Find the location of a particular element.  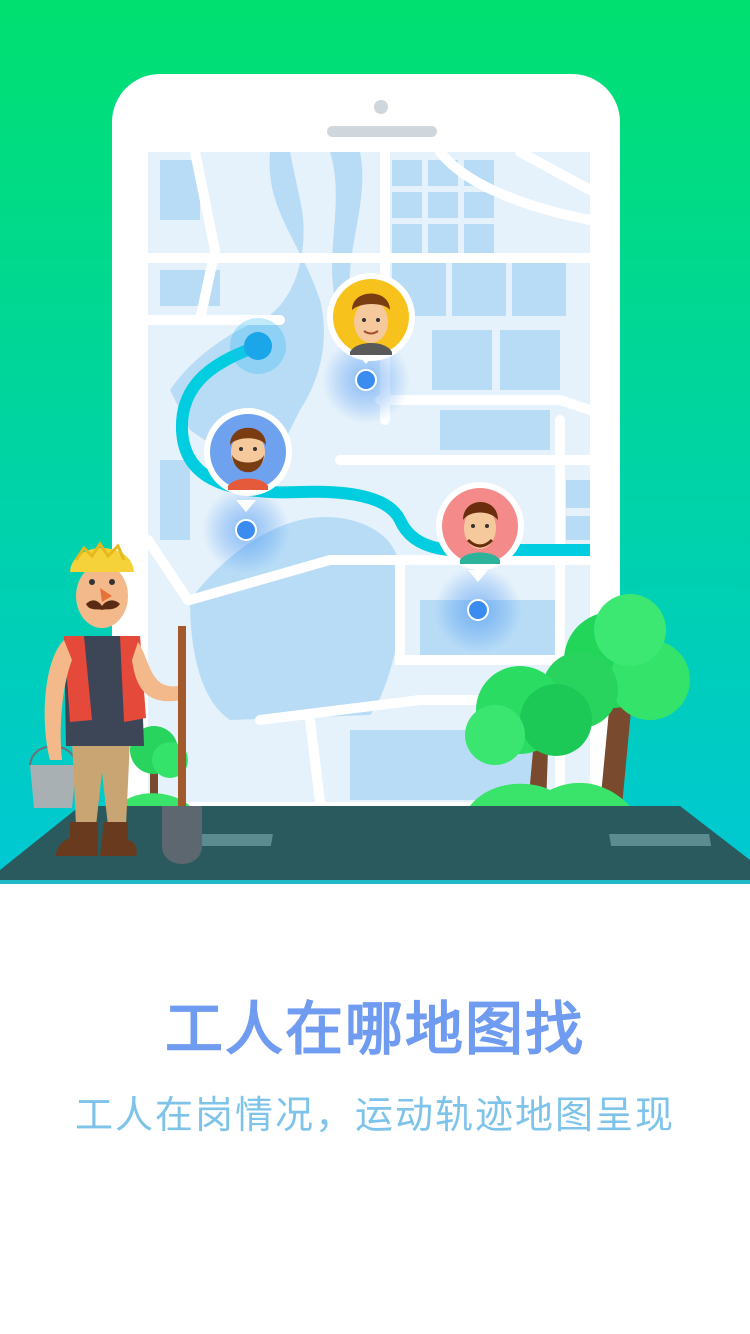

page-subtitle: 工人在岗情况，运动轨迹地图呈现 is located at coordinates (374, 1115).